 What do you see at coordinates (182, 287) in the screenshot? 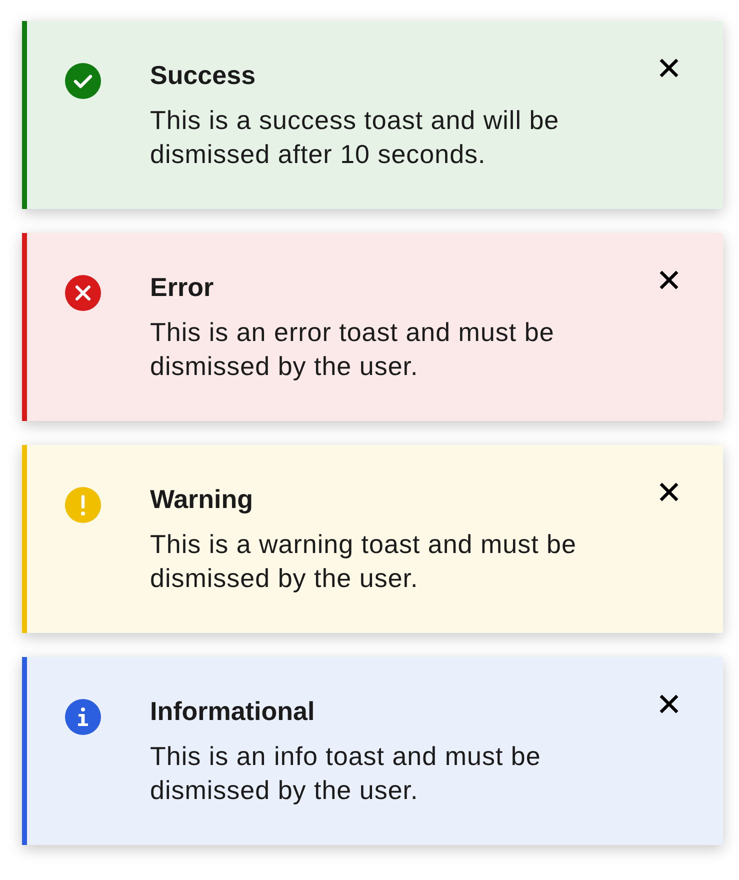
I see `toast-title: Error` at bounding box center [182, 287].